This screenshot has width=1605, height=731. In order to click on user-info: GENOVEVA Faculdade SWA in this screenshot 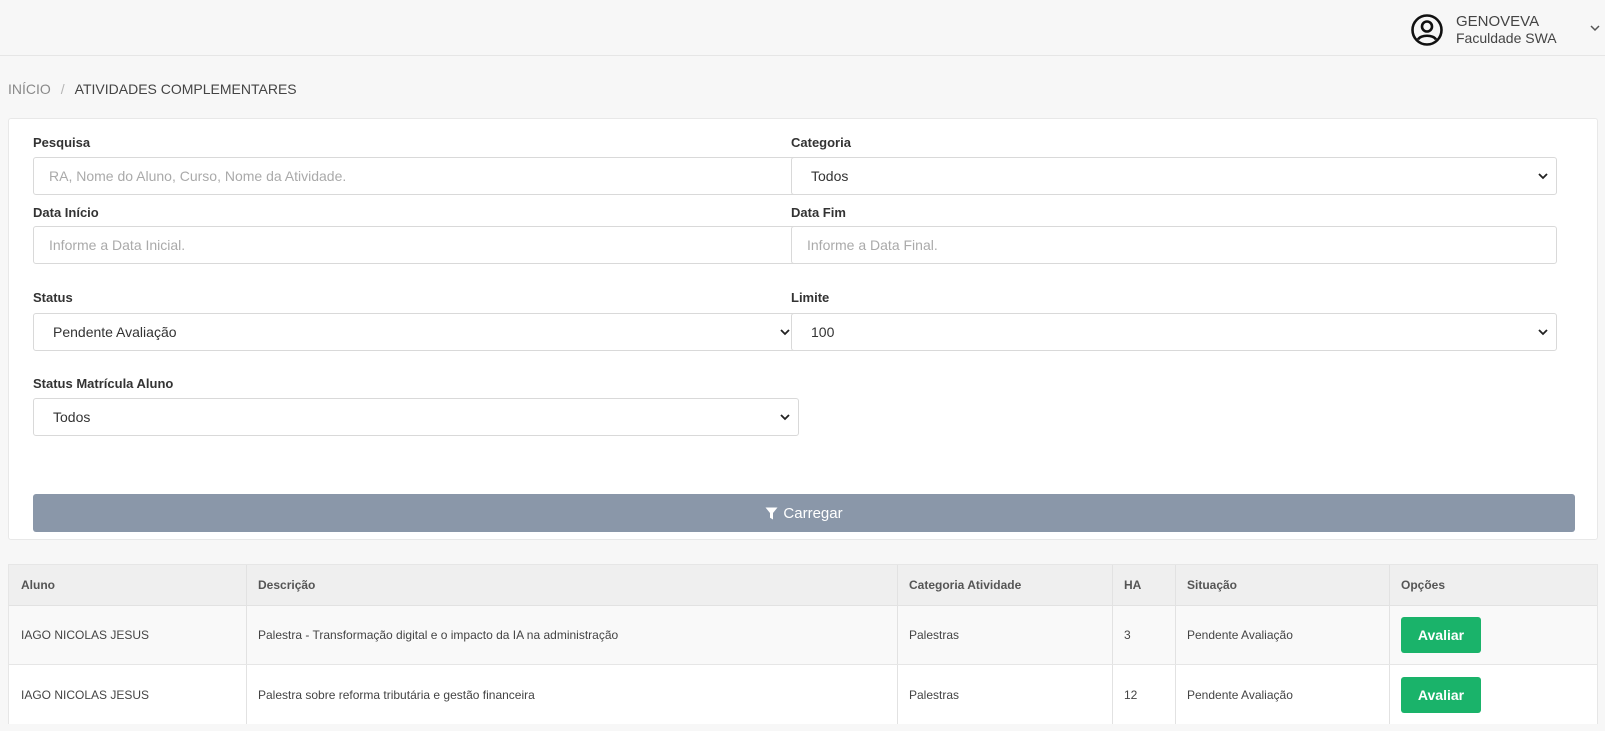, I will do `click(1506, 30)`.